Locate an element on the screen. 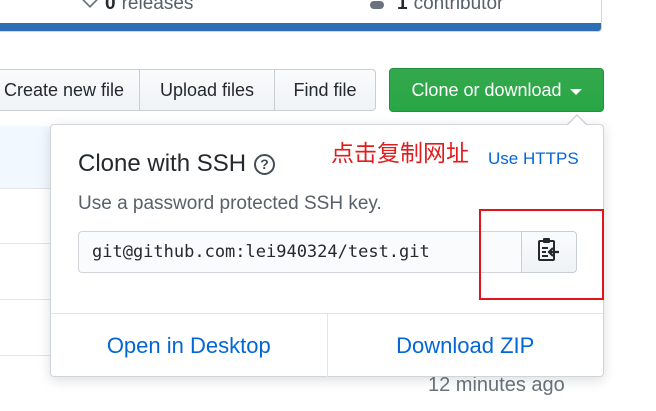 This screenshot has height=411, width=656. panel-footer: Open in Desktop Download ZIP is located at coordinates (327, 345).